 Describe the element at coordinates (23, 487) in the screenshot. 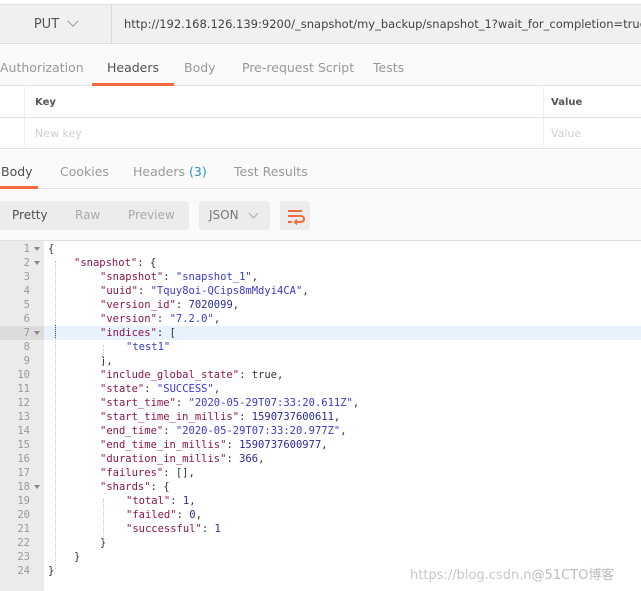

I see `line-number-text: 18` at that location.